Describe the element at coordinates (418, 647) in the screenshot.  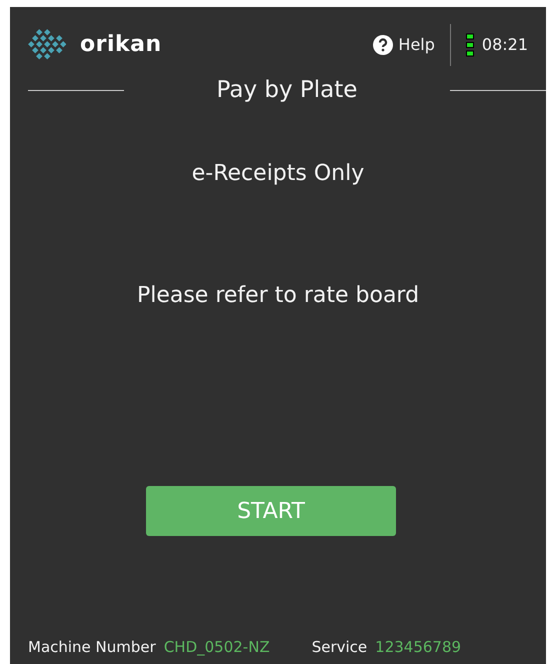
I see `service-number-value: 123456789` at that location.